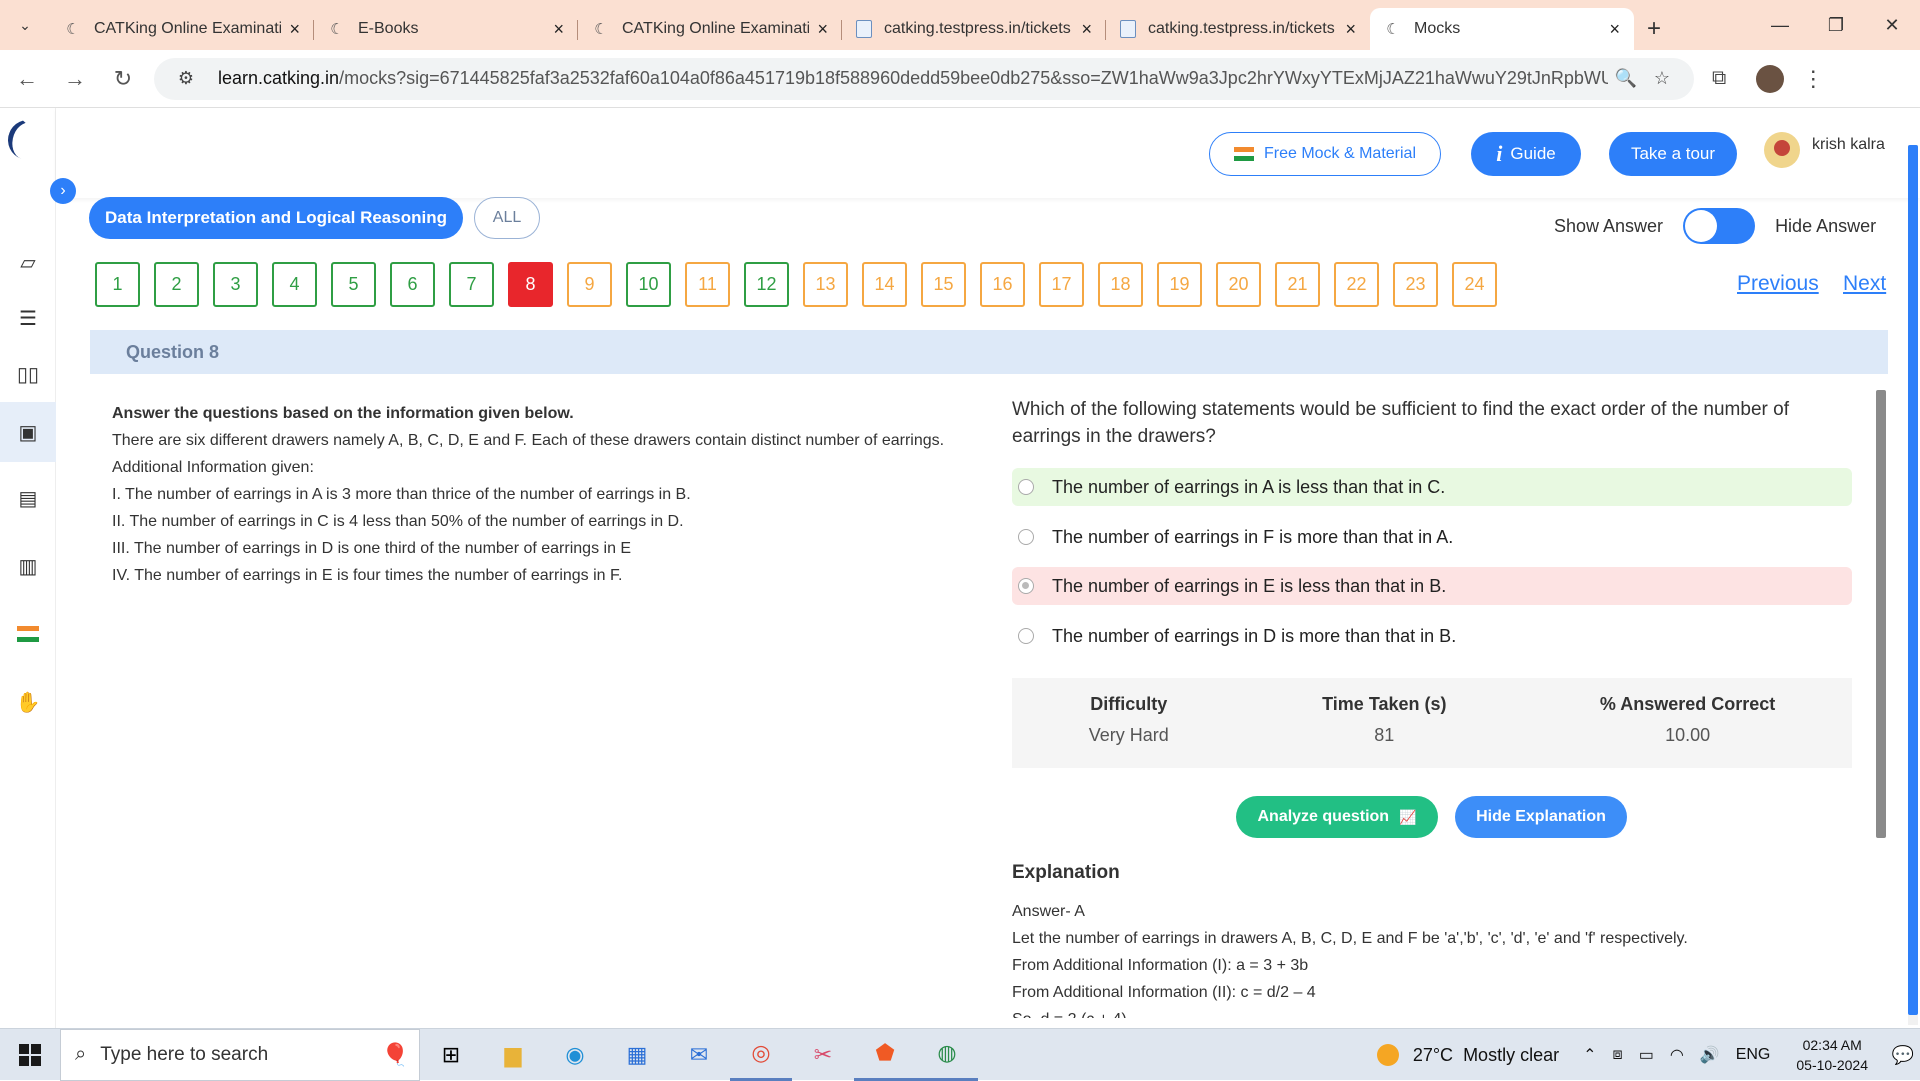 The image size is (1920, 1081). I want to click on sidebar-expand-chevron-icon: ›, so click(63, 191).